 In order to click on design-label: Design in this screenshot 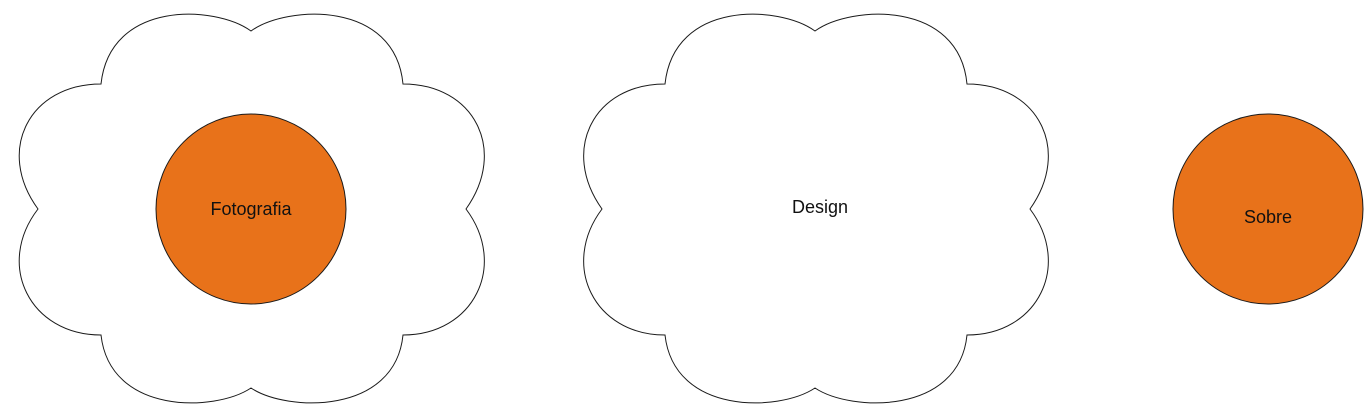, I will do `click(820, 207)`.